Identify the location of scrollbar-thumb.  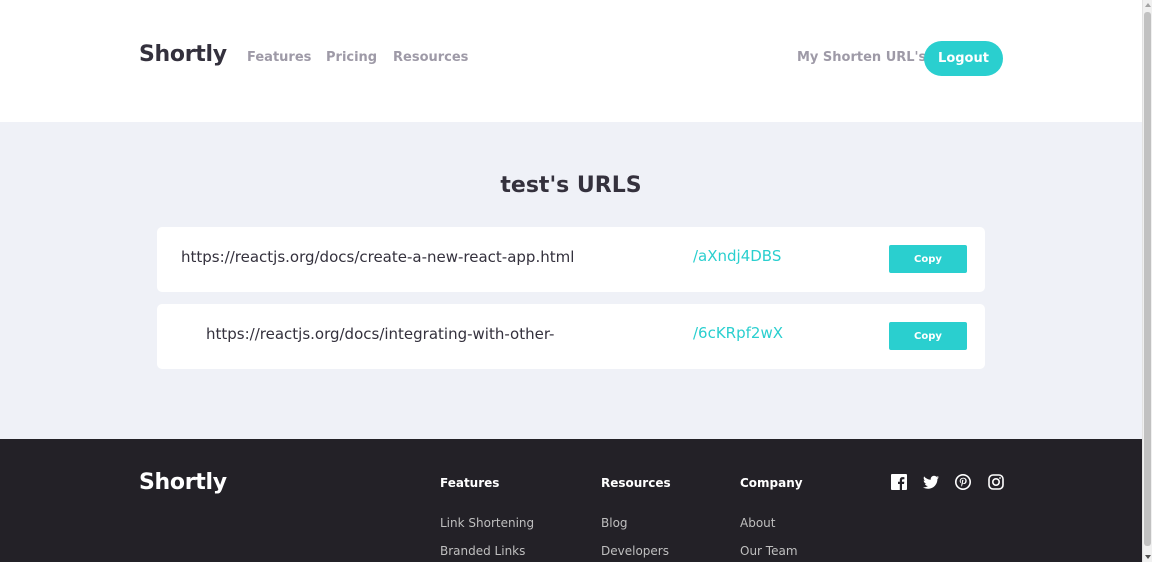
(1147, 279).